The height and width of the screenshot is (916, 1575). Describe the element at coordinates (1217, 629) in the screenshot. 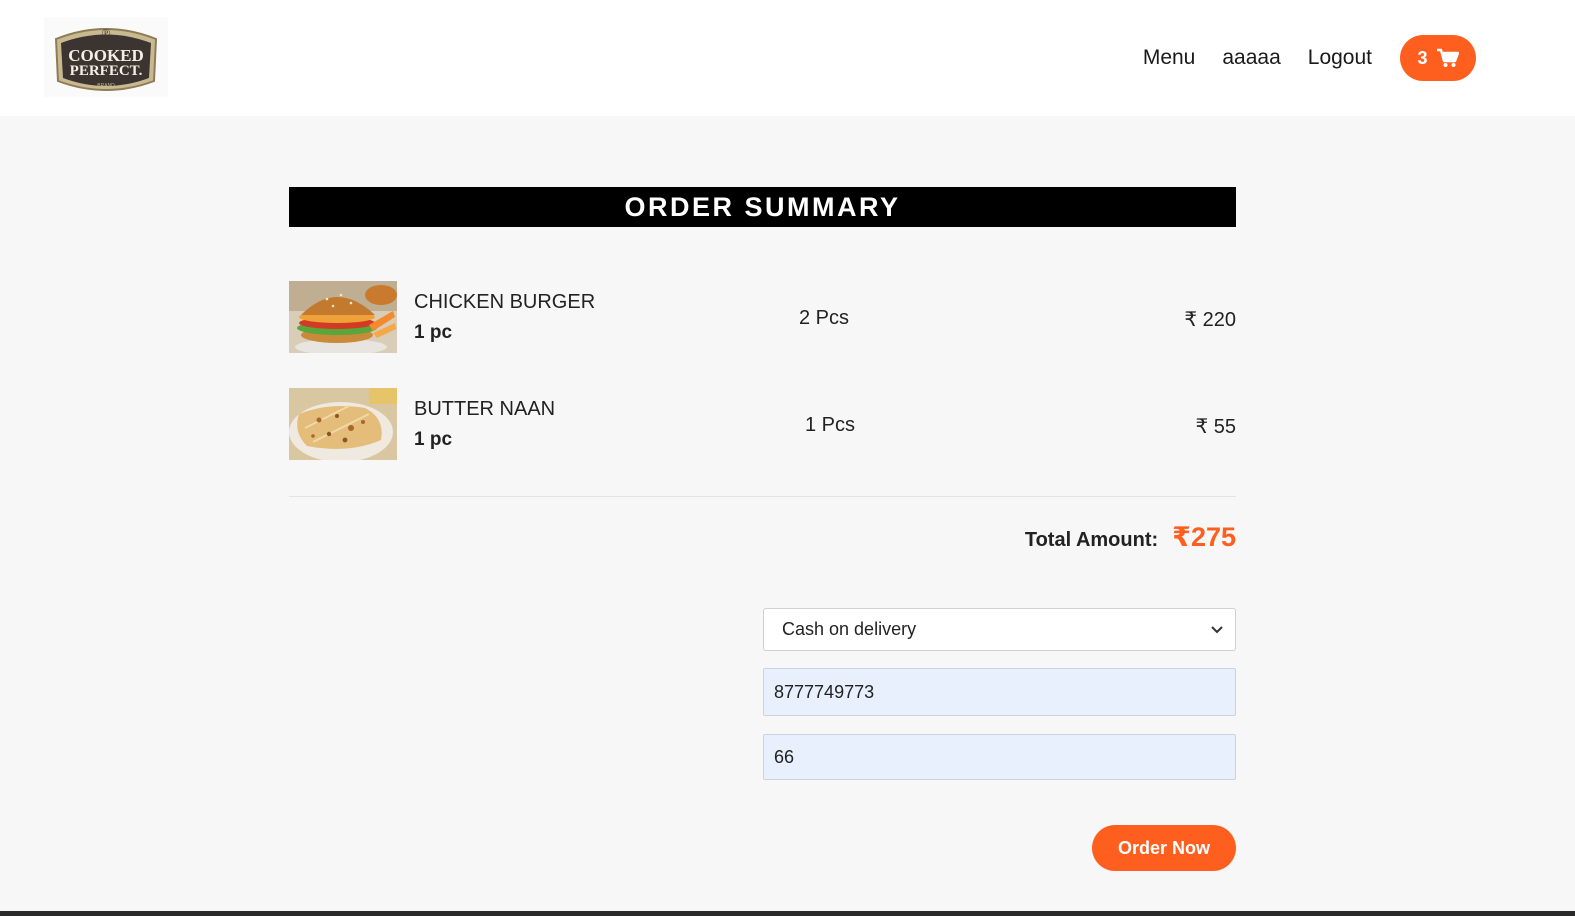

I see `chevron-down-icon` at that location.